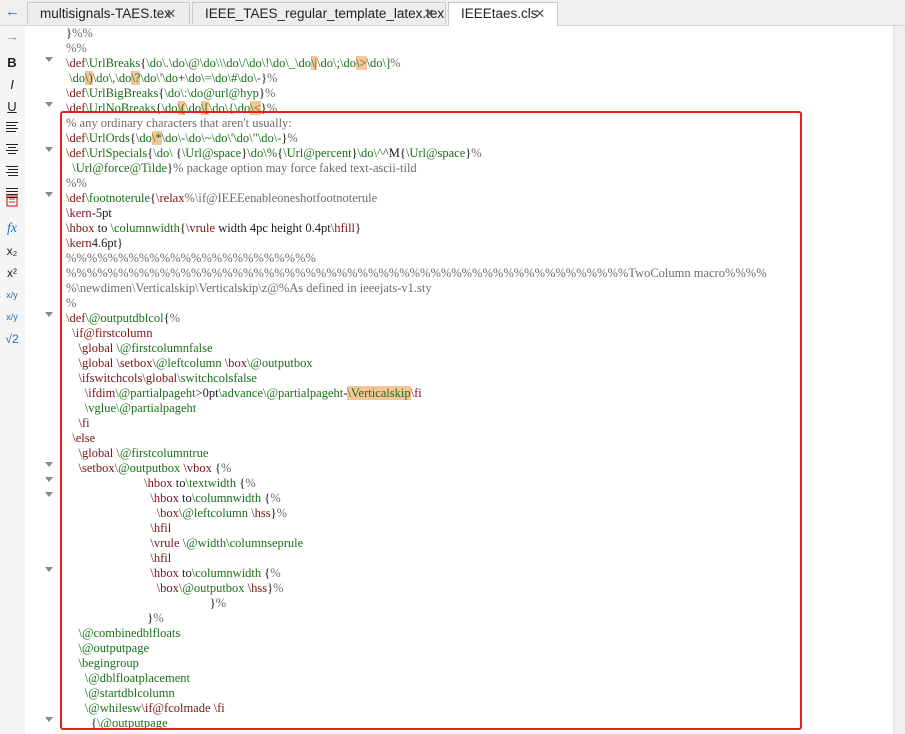 The image size is (905, 734). Describe the element at coordinates (12, 129) in the screenshot. I see `align-left-icon` at that location.